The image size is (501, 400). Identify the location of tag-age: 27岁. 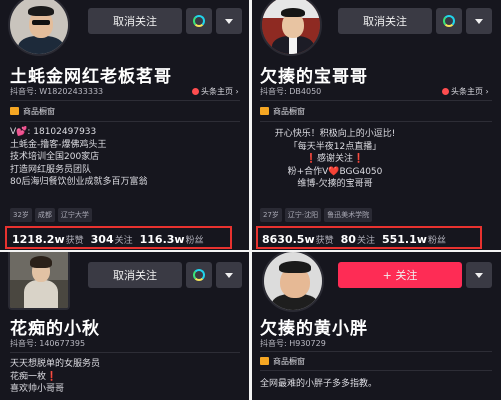
(271, 215).